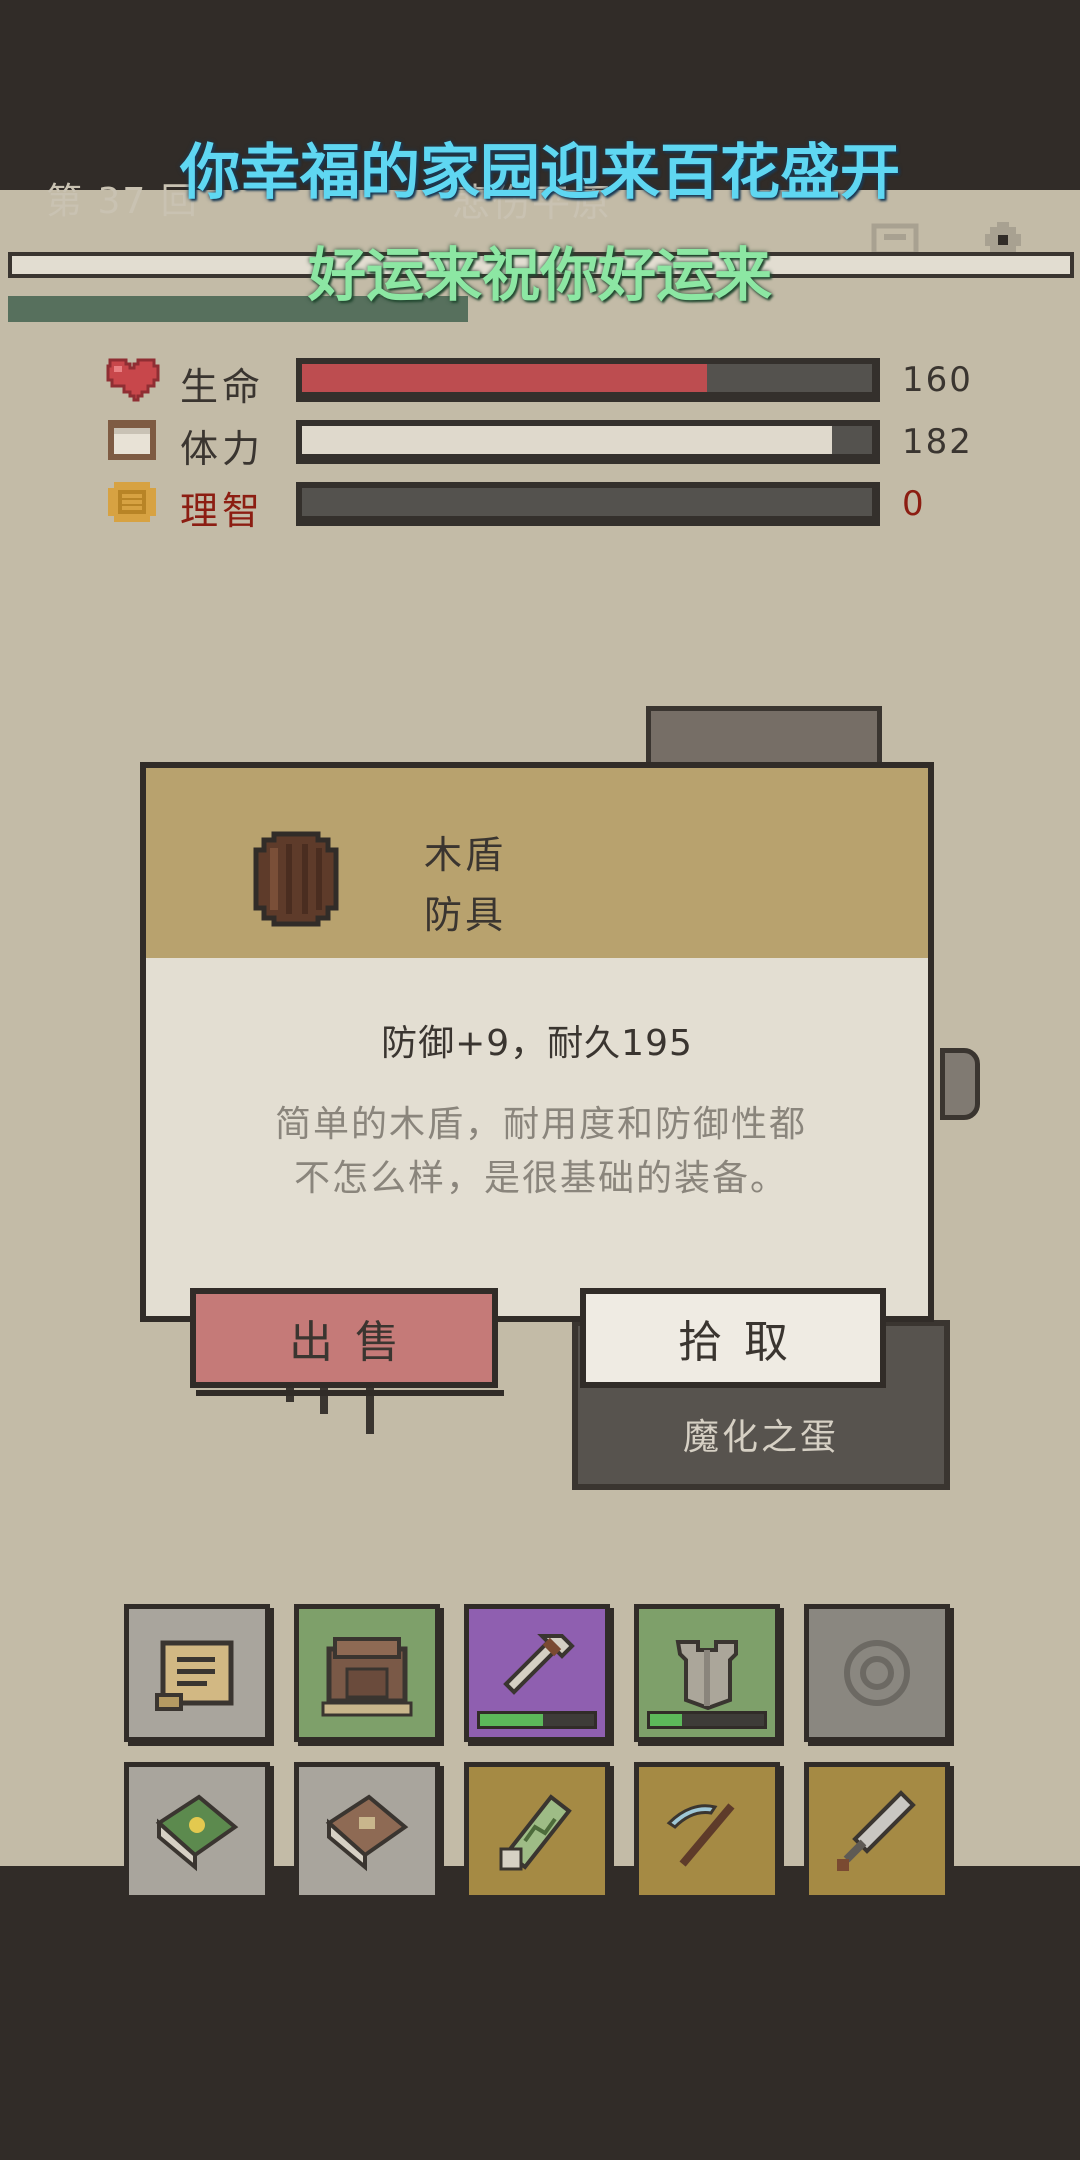 This screenshot has width=1080, height=2160. Describe the element at coordinates (937, 380) in the screenshot. I see `stat-value: 160` at that location.